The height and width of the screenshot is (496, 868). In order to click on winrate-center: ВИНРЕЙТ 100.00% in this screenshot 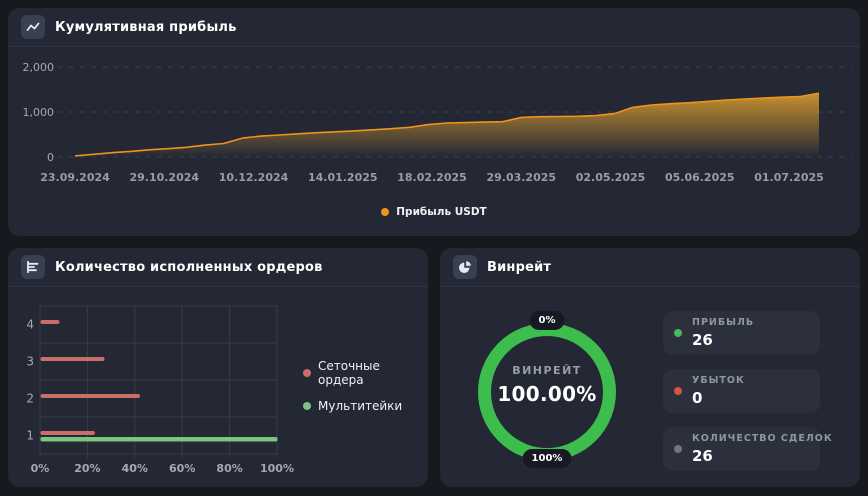, I will do `click(547, 385)`.